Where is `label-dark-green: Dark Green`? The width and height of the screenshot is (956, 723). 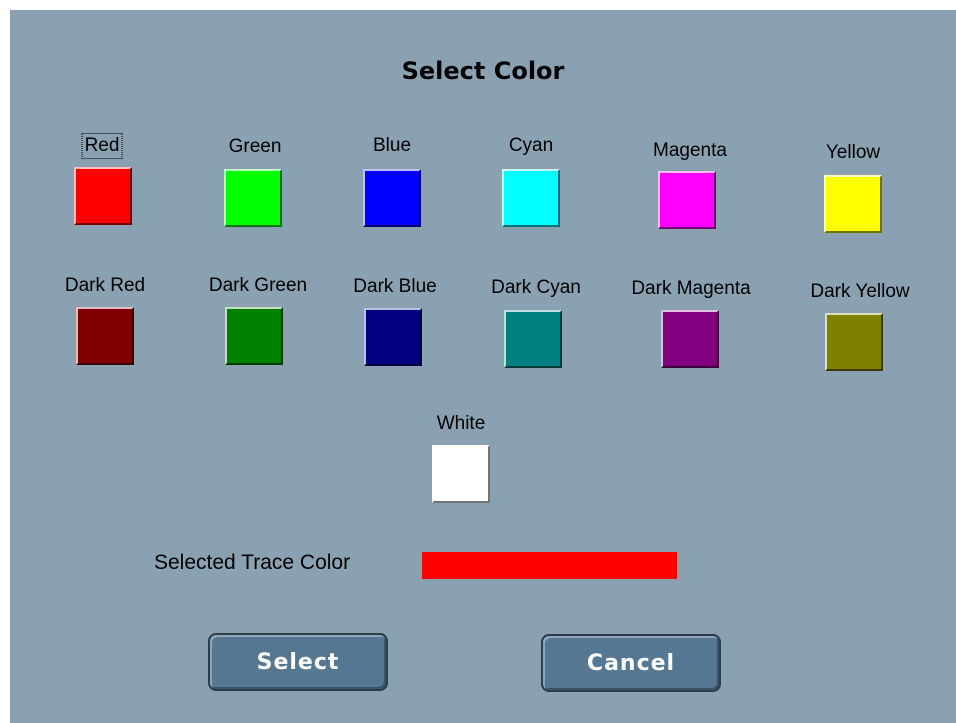 label-dark-green: Dark Green is located at coordinates (258, 285).